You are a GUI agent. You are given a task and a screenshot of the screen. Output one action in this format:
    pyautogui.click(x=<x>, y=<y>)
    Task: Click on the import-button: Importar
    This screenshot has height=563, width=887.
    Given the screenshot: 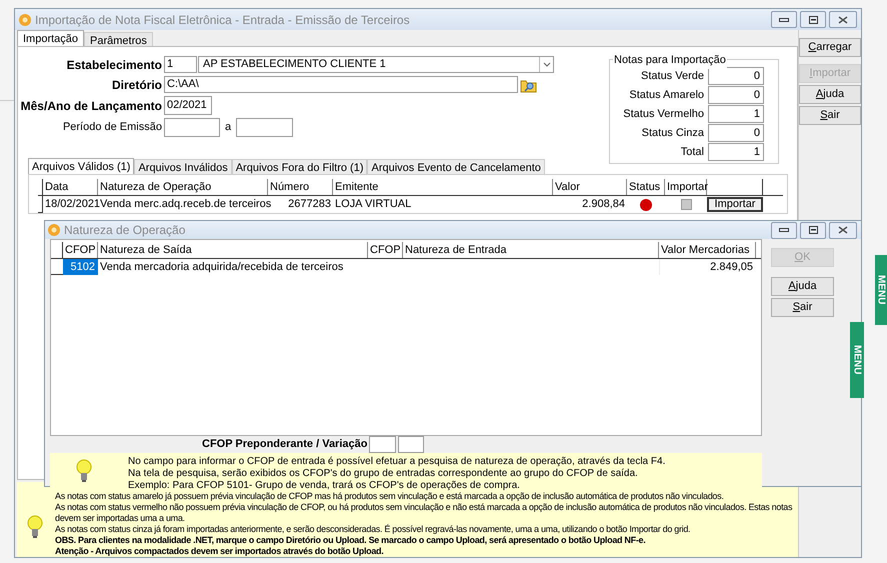 What is the action you would take?
    pyautogui.click(x=735, y=204)
    